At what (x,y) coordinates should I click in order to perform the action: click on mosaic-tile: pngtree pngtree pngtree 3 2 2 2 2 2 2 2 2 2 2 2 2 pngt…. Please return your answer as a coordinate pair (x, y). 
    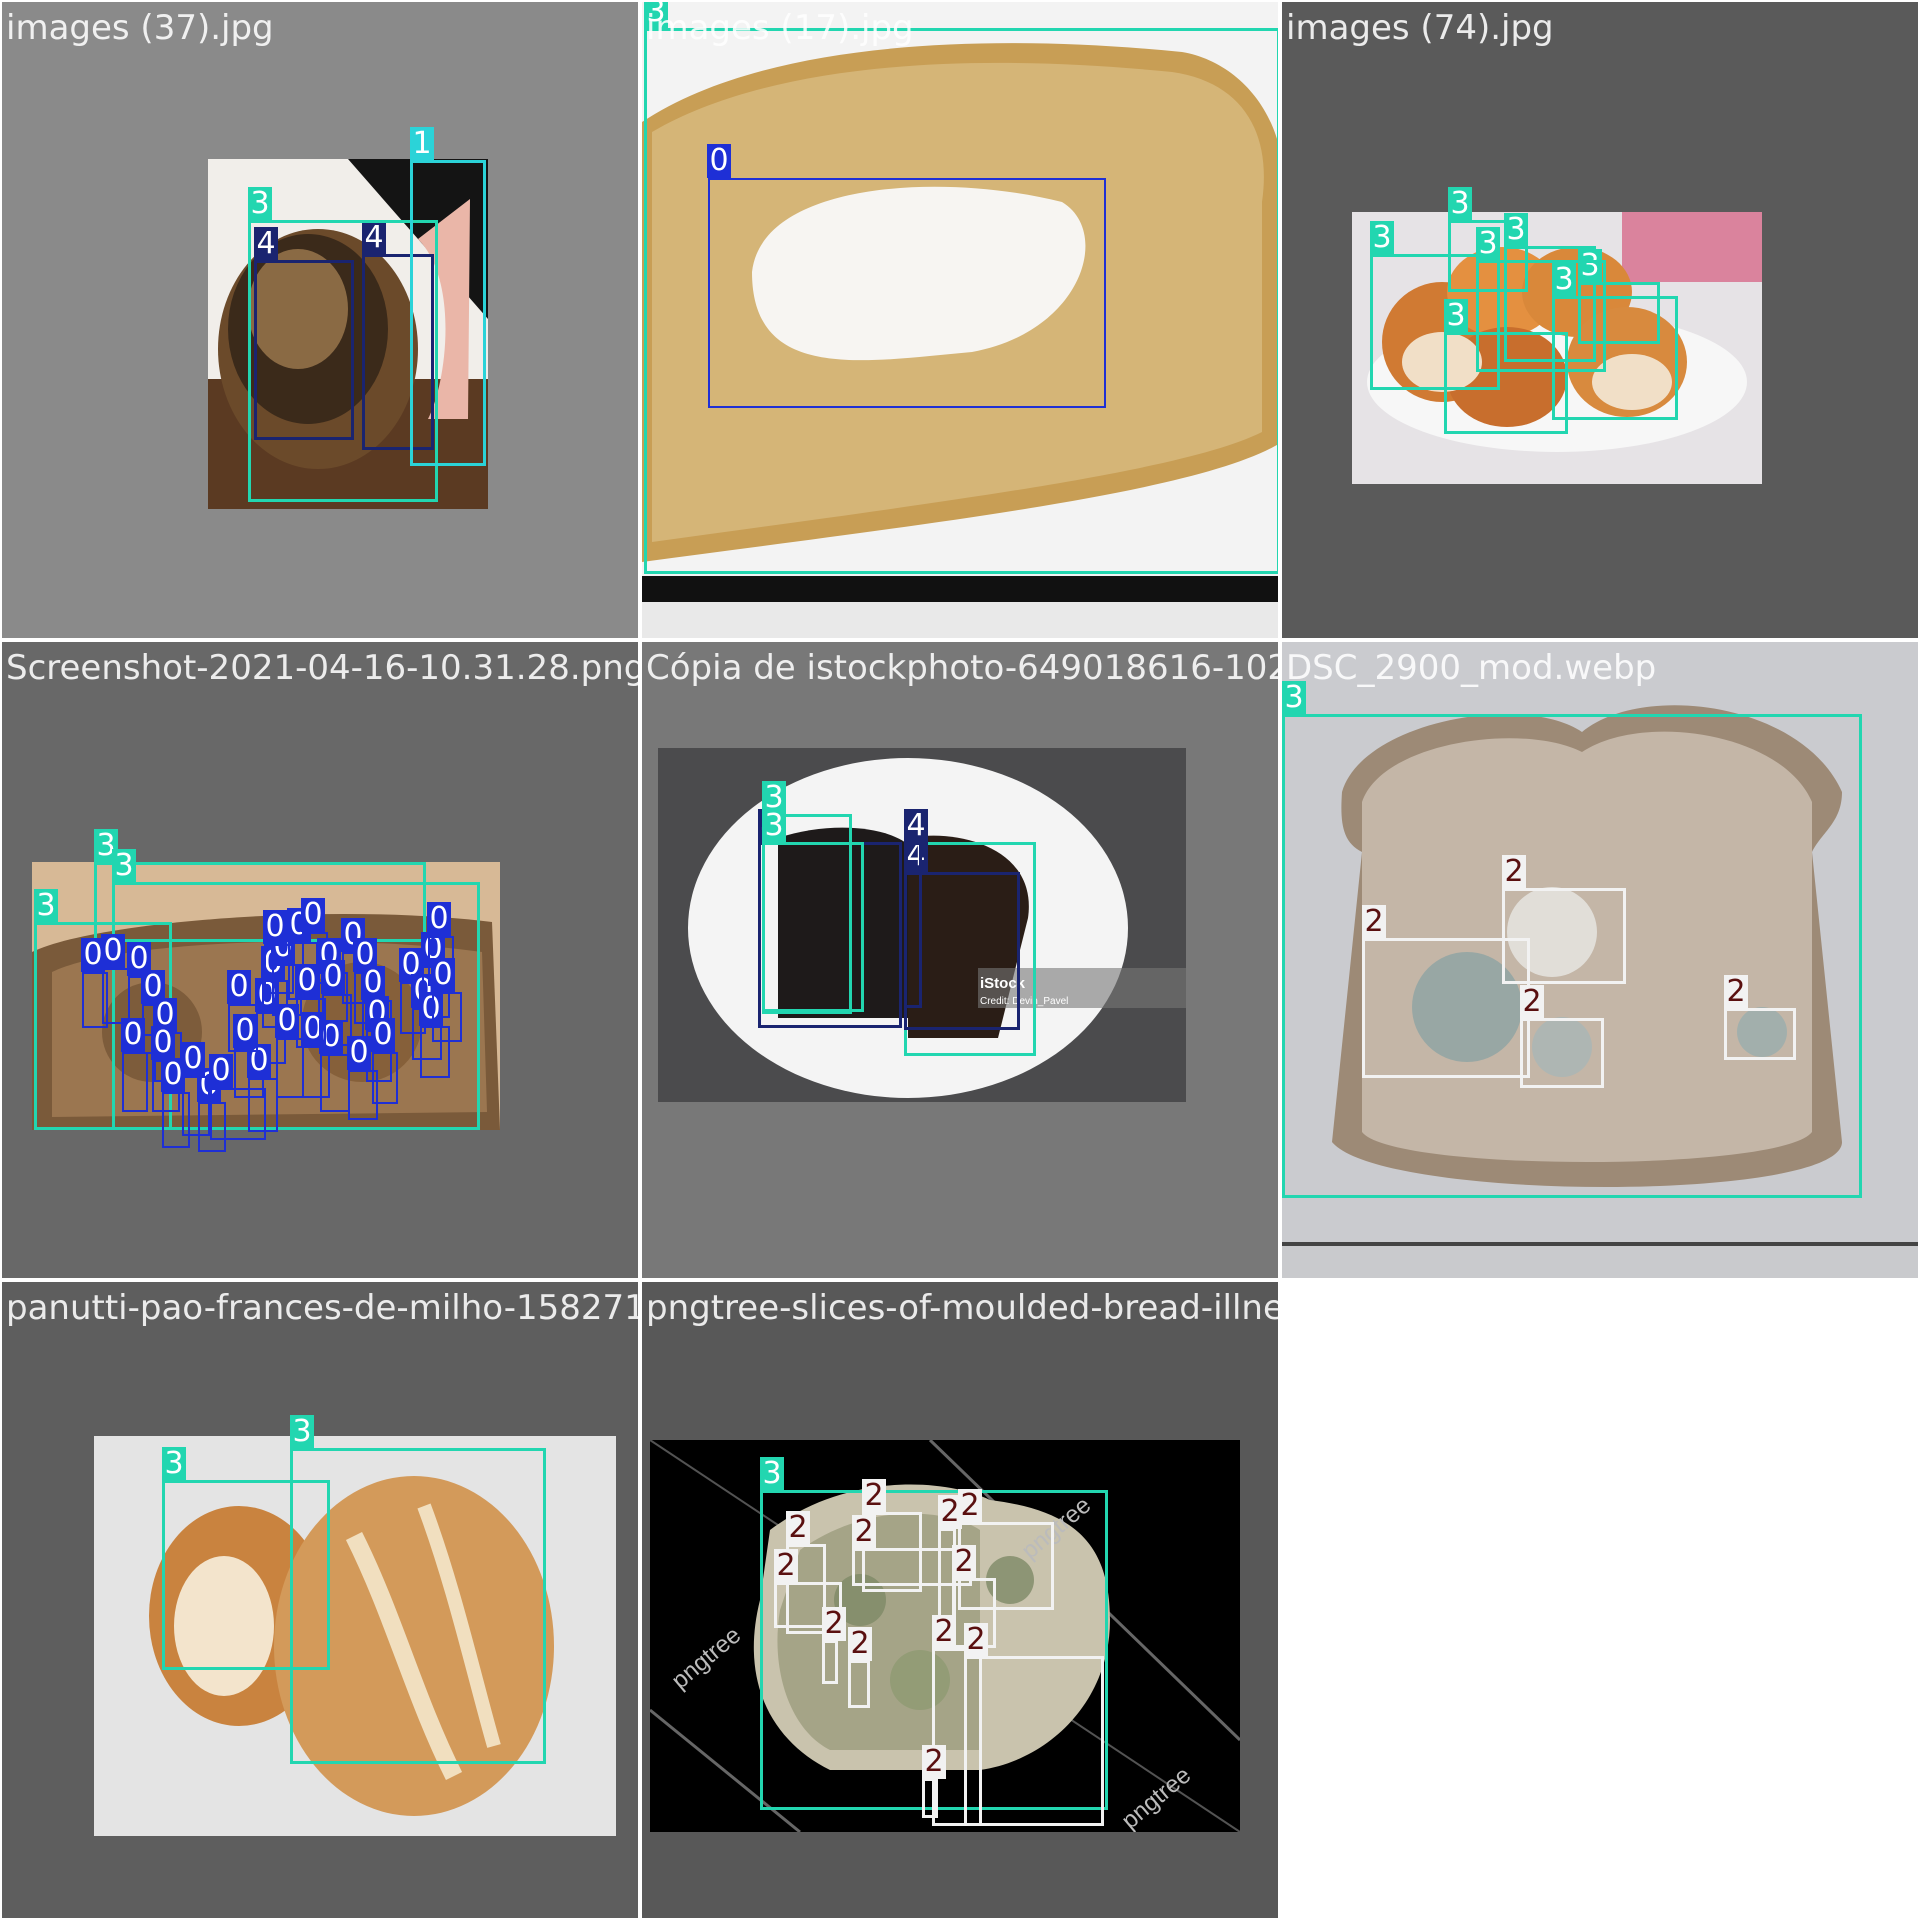
    Looking at the image, I should click on (960, 1600).